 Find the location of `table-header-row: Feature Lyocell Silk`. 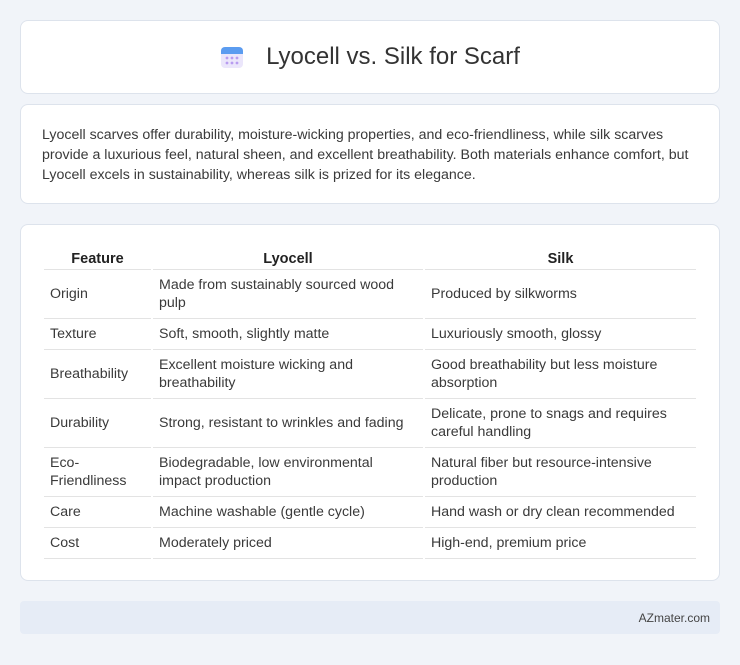

table-header-row: Feature Lyocell Silk is located at coordinates (370, 258).